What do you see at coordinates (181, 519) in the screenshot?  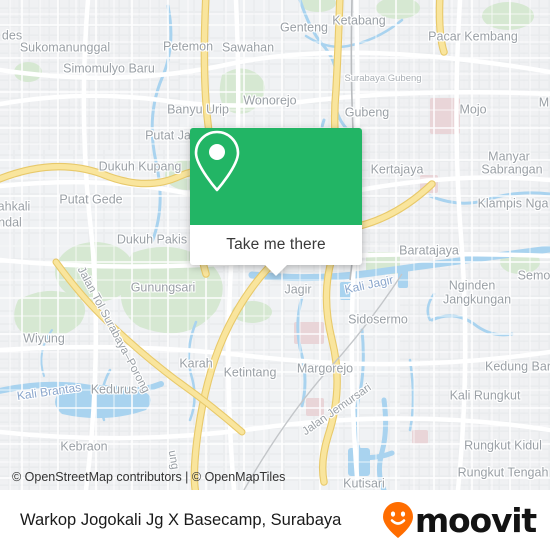 I see `location-title: Warkop Jogokali Jg X Basecamp, Surabaya` at bounding box center [181, 519].